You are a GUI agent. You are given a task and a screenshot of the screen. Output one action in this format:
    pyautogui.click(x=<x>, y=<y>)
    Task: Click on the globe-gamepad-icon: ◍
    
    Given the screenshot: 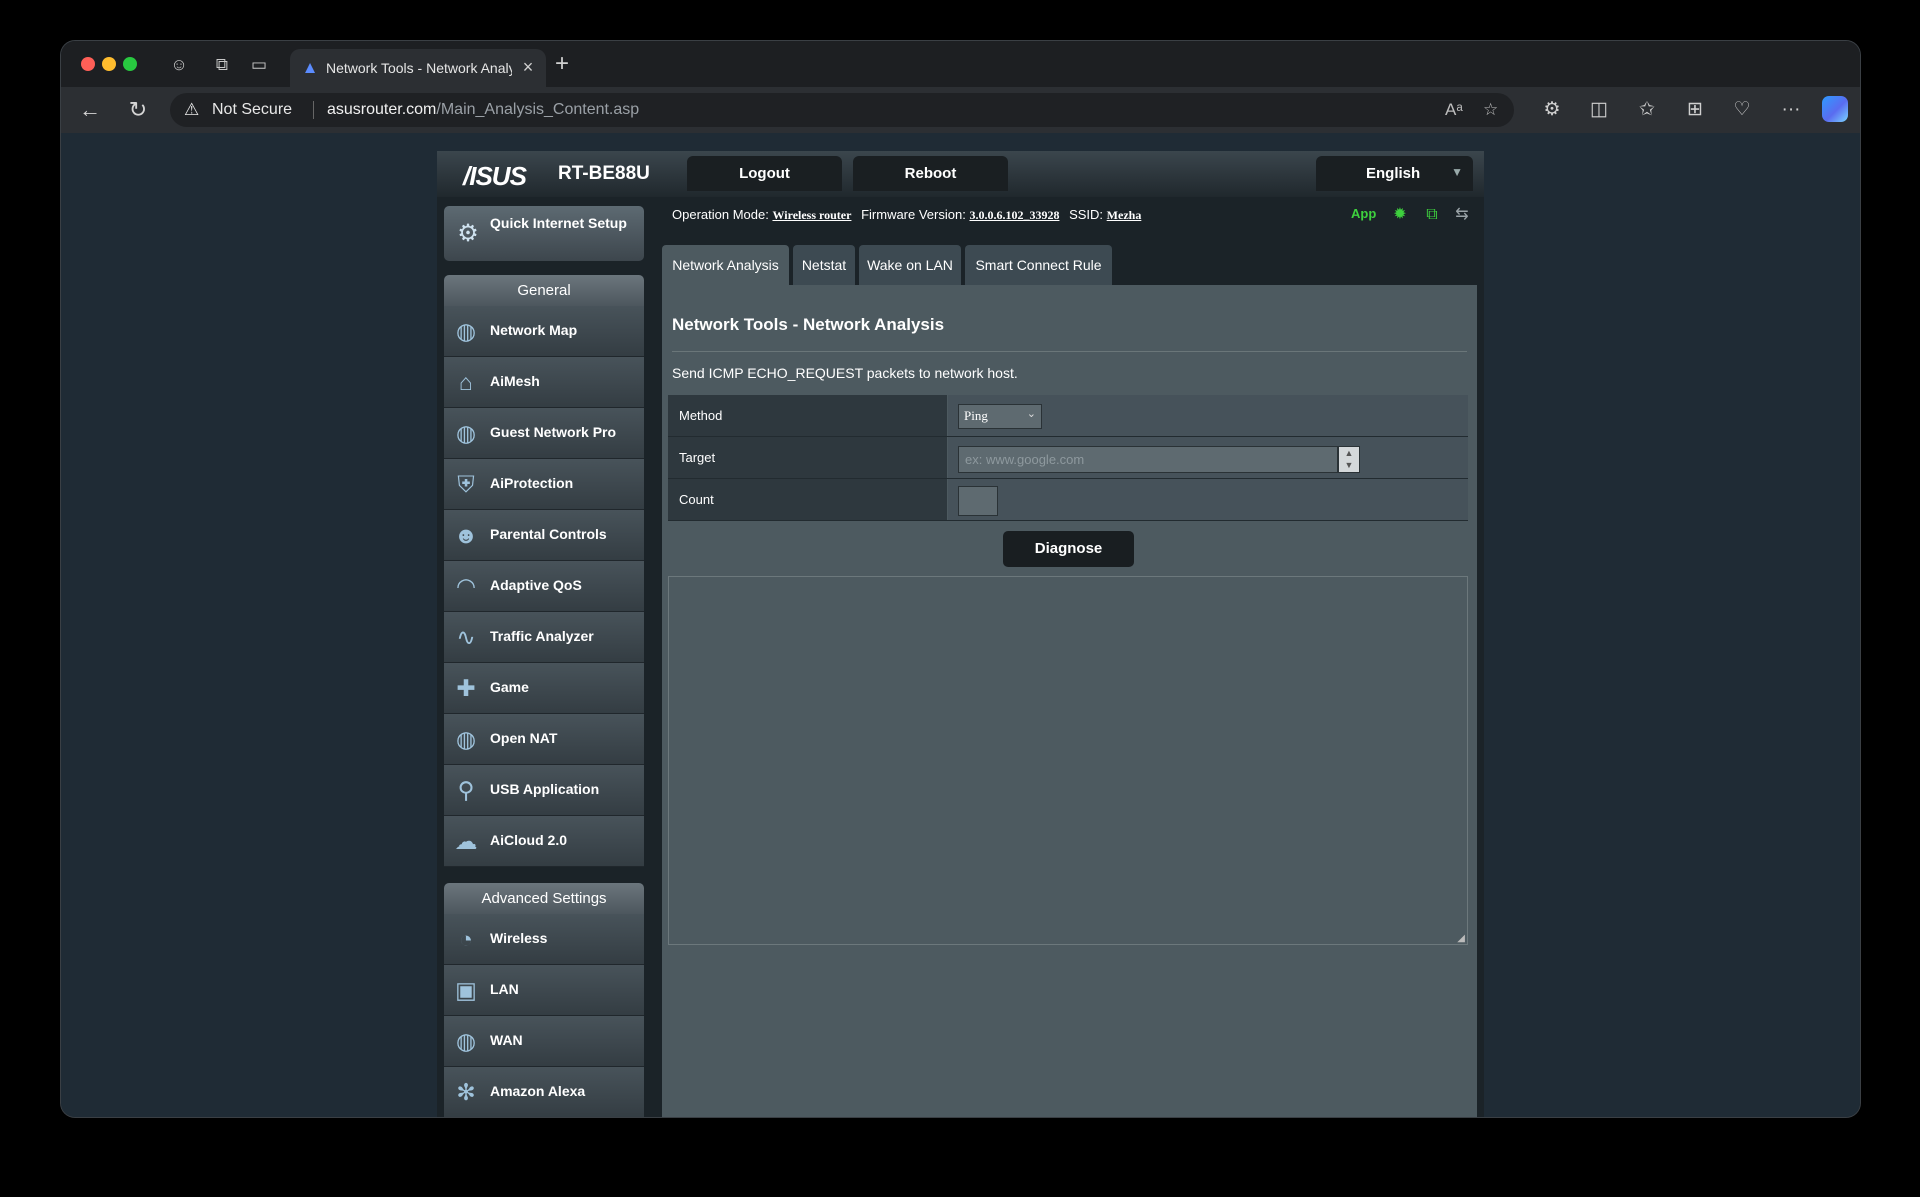 What is the action you would take?
    pyautogui.click(x=466, y=739)
    